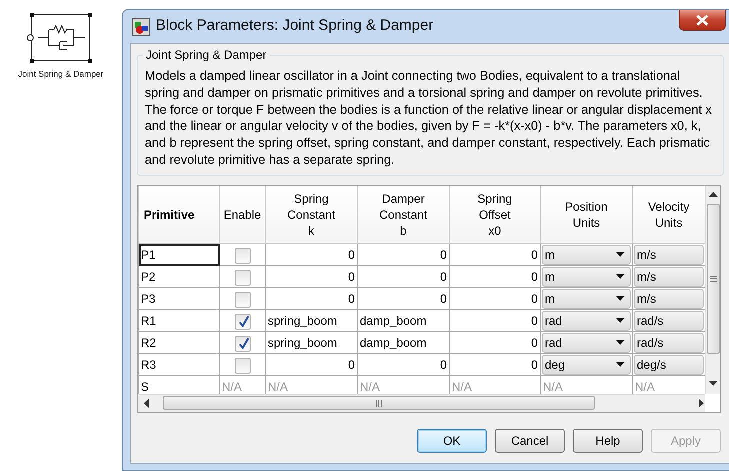  I want to click on column-header: Damper Constant b, so click(404, 215).